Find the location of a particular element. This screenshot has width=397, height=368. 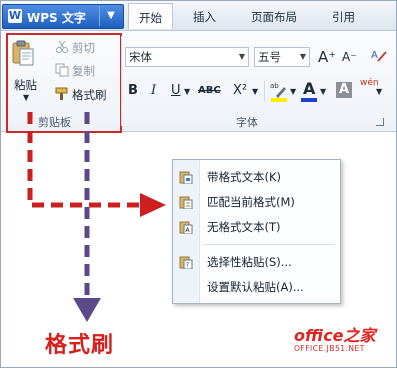

menu-item-label: 带格式文本(K) is located at coordinates (244, 177).